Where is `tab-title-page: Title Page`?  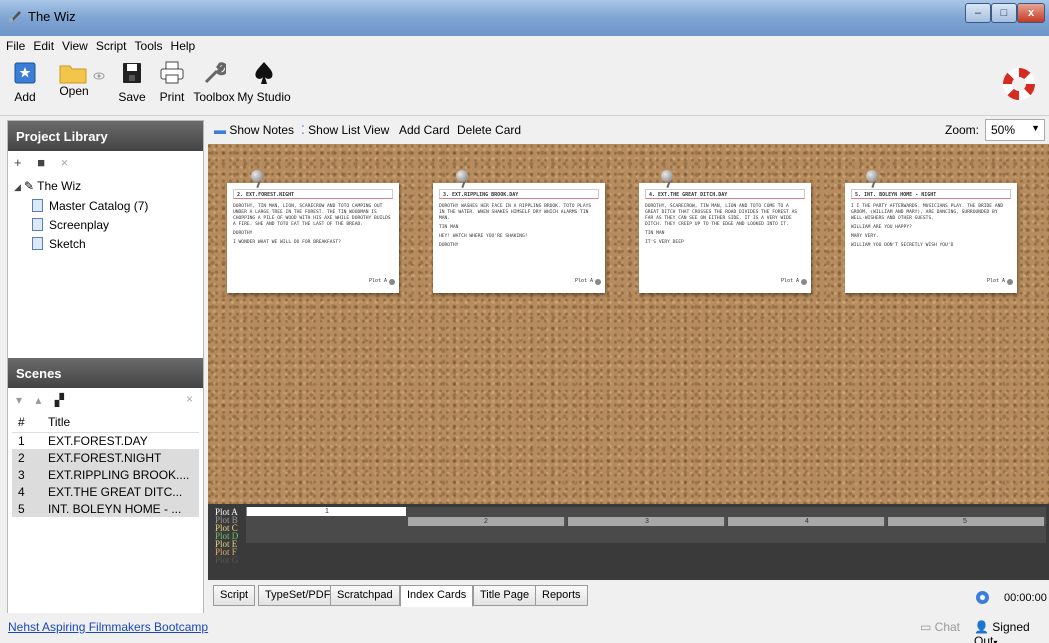
tab-title-page: Title Page is located at coordinates (505, 595).